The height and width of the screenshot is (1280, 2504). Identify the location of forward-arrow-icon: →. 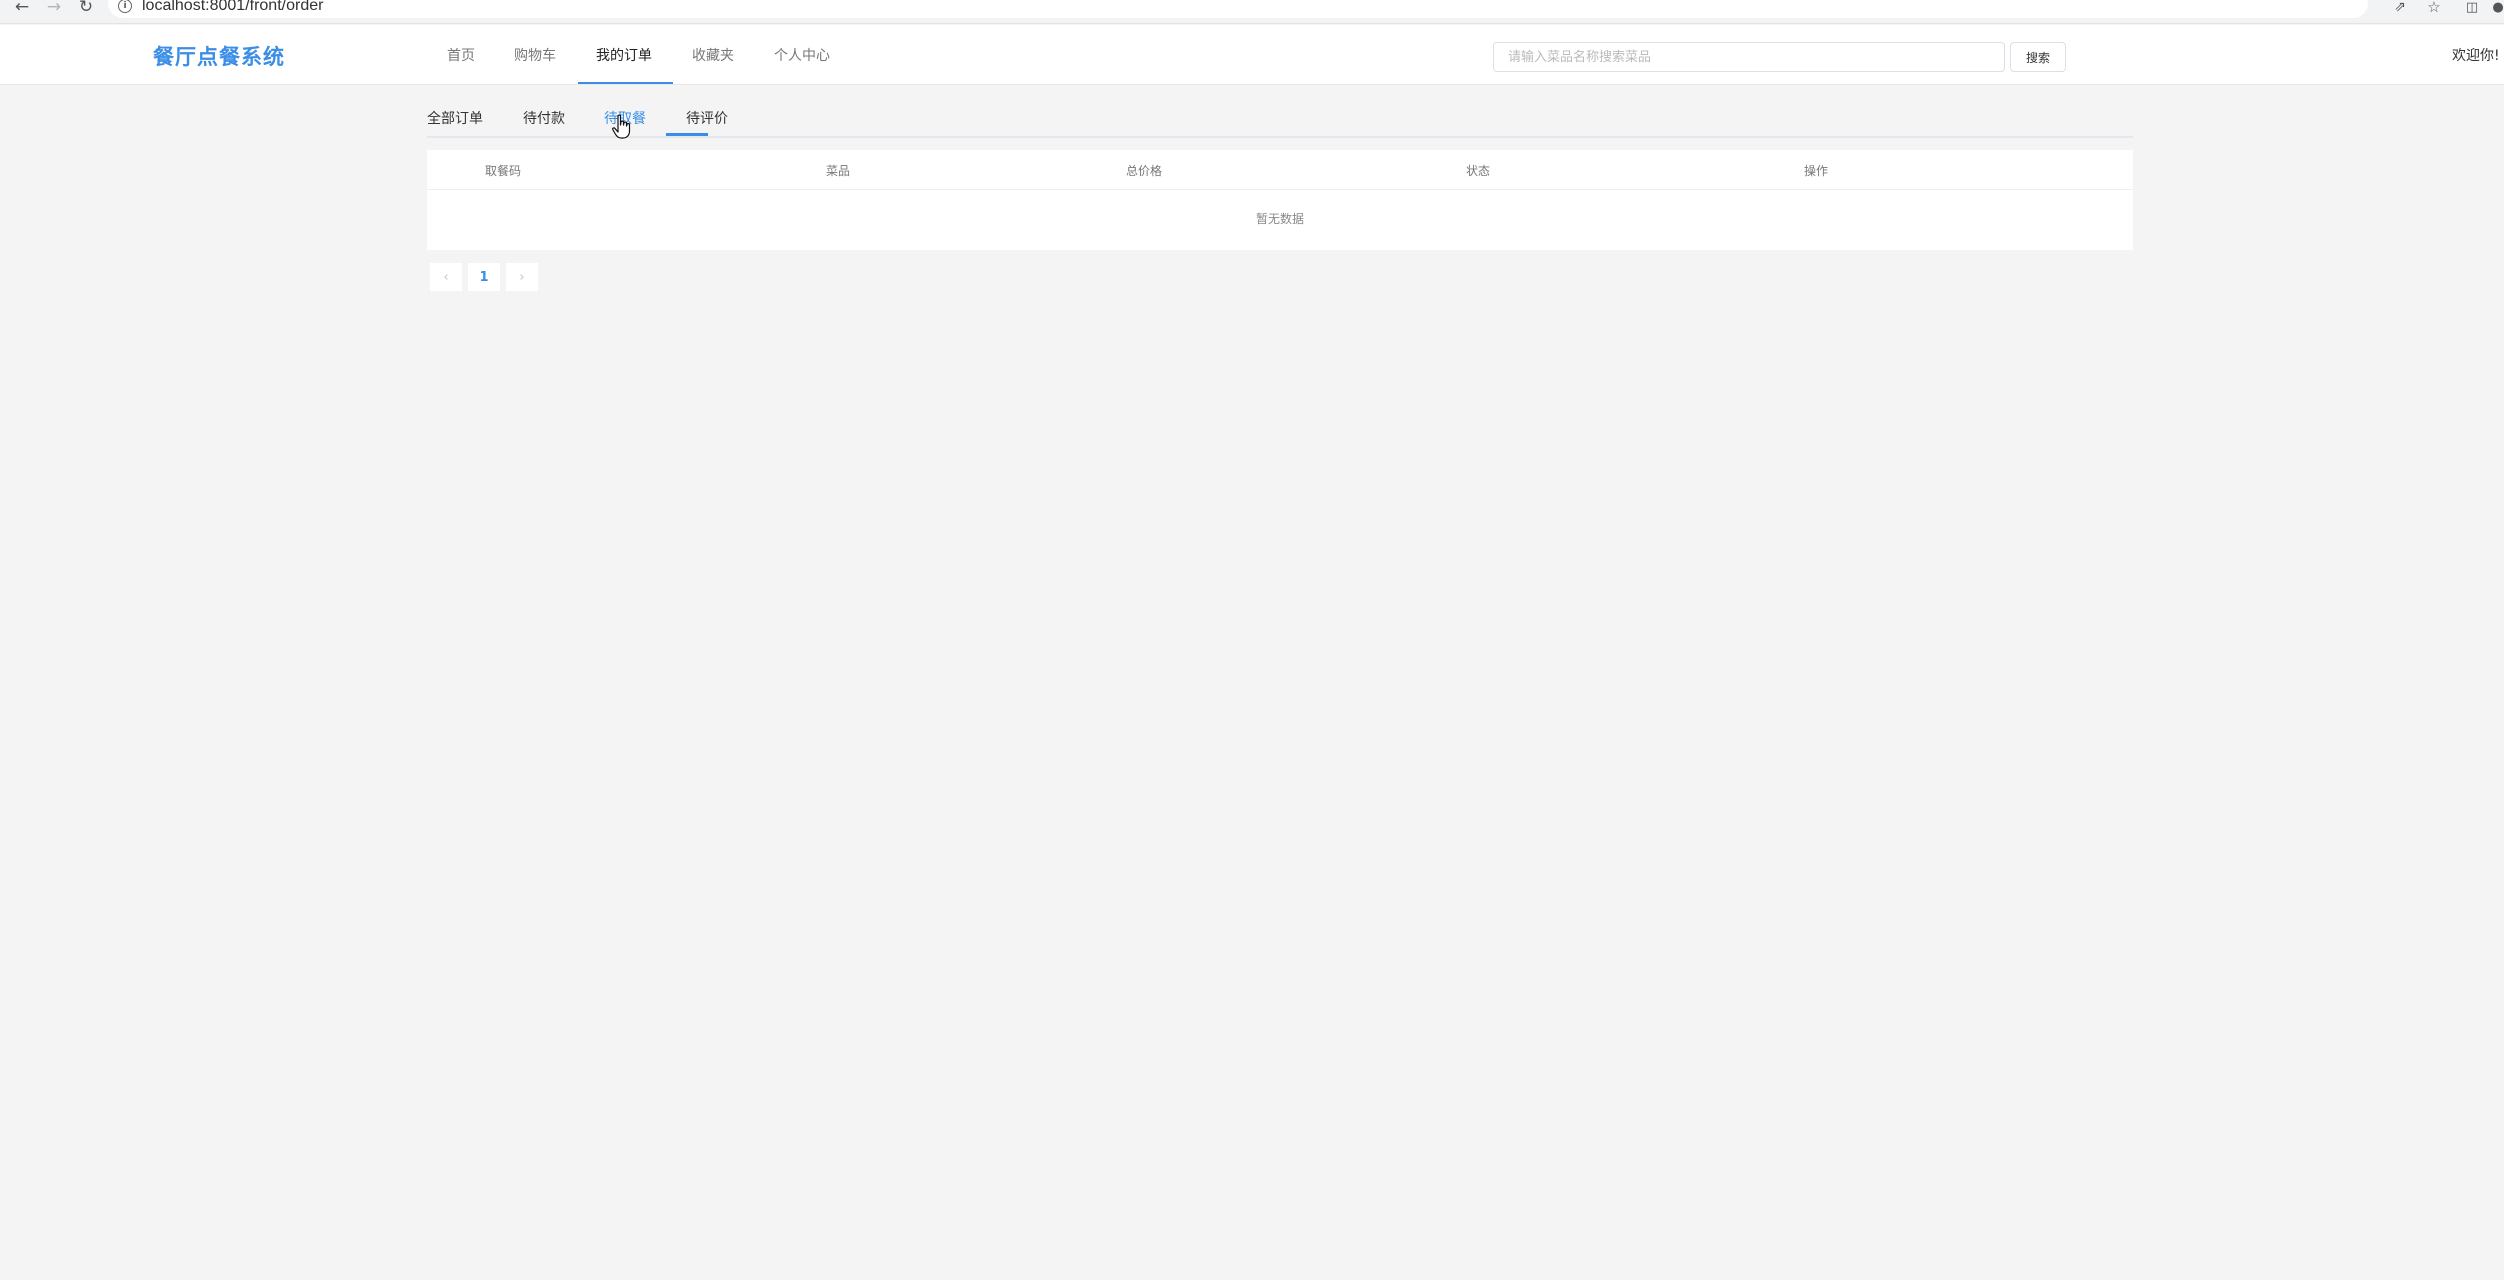
(54, 7).